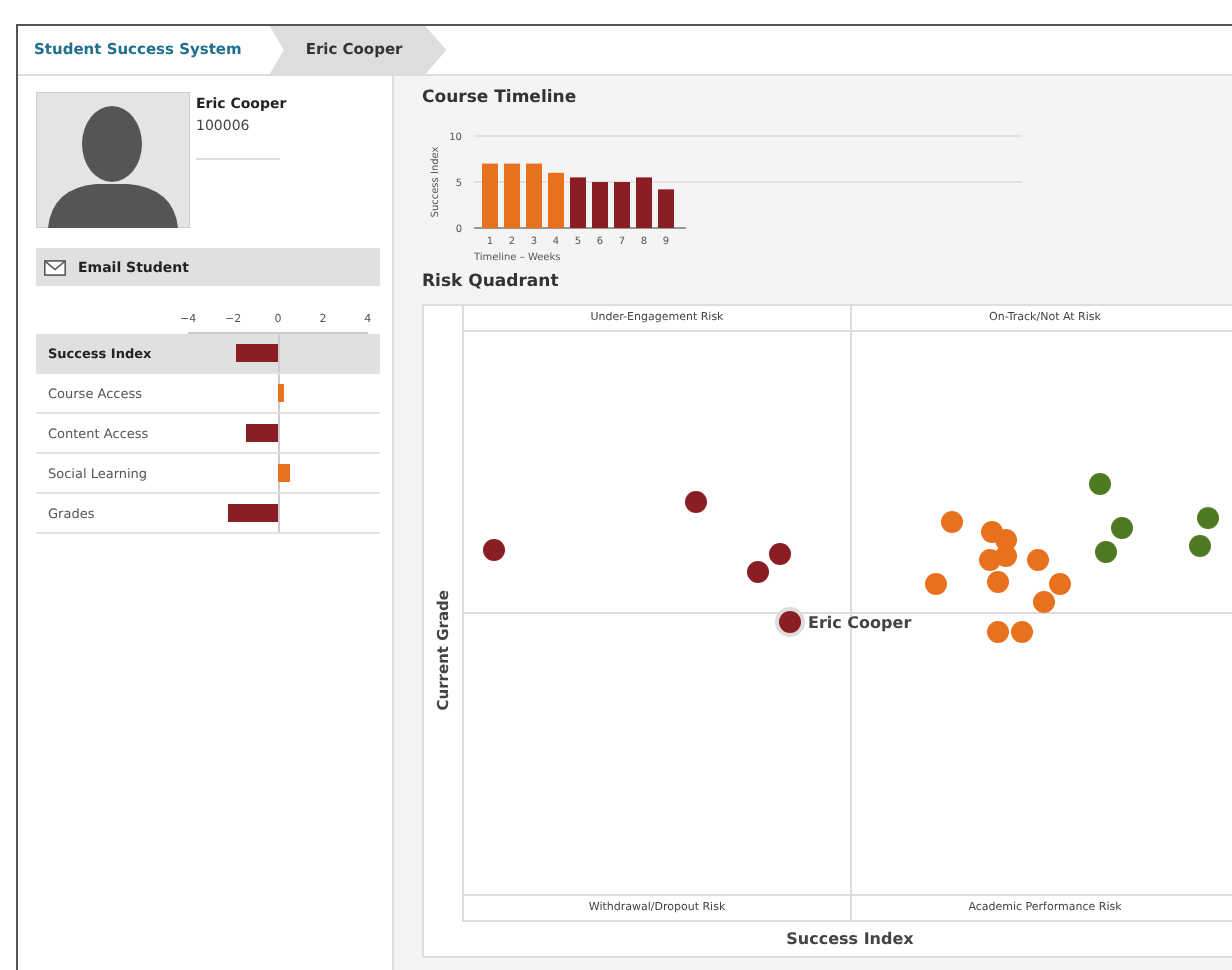 Image resolution: width=1232 pixels, height=970 pixels. I want to click on highlighted-student-dot, so click(790, 622).